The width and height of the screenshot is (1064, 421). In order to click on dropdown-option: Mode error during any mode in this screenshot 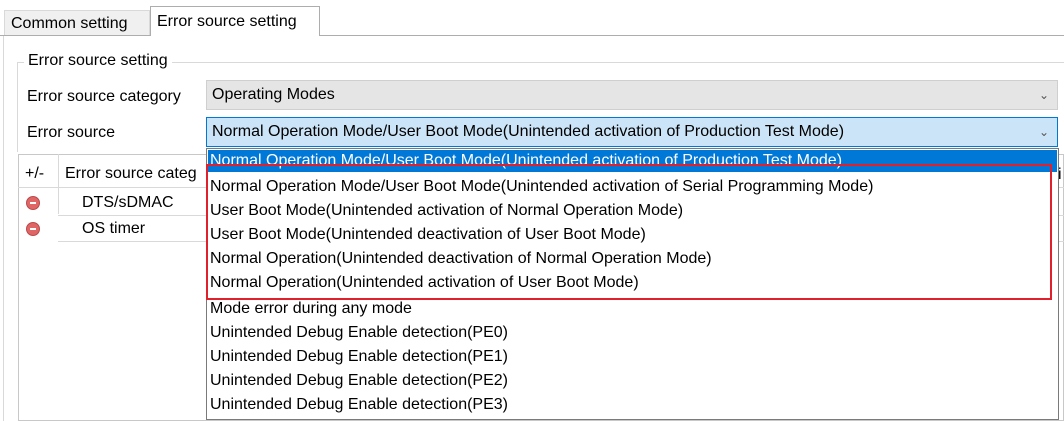, I will do `click(632, 309)`.